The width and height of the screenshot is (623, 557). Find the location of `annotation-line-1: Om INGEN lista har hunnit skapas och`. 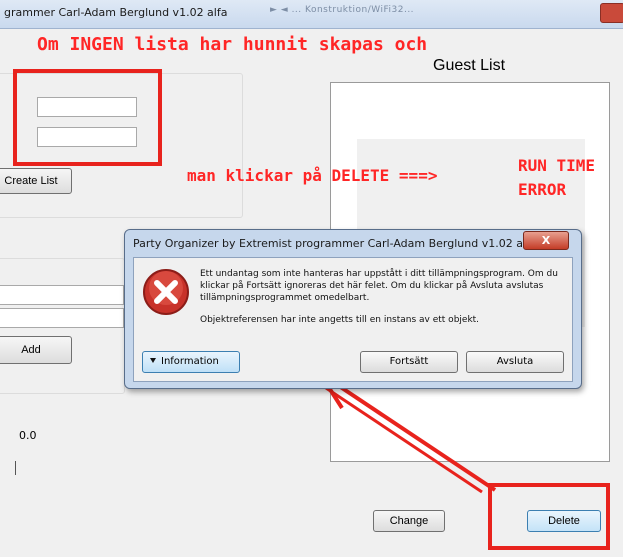

annotation-line-1: Om INGEN lista har hunnit skapas och is located at coordinates (232, 44).